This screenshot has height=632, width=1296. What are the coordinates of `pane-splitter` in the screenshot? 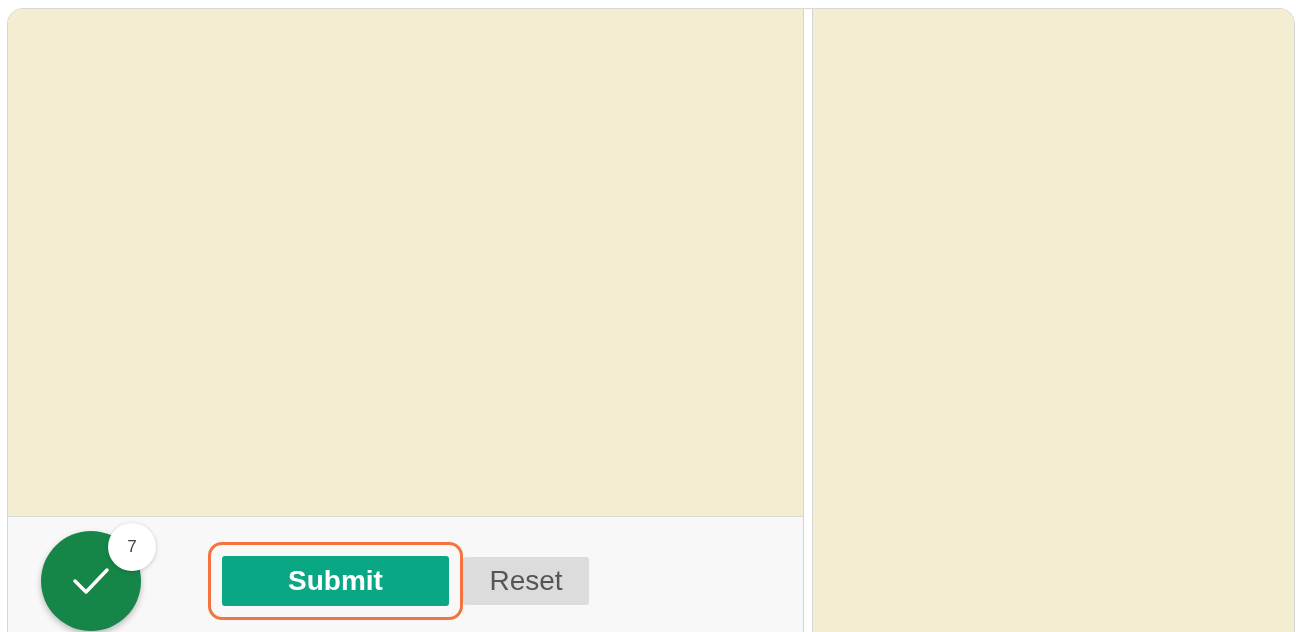 It's located at (808, 320).